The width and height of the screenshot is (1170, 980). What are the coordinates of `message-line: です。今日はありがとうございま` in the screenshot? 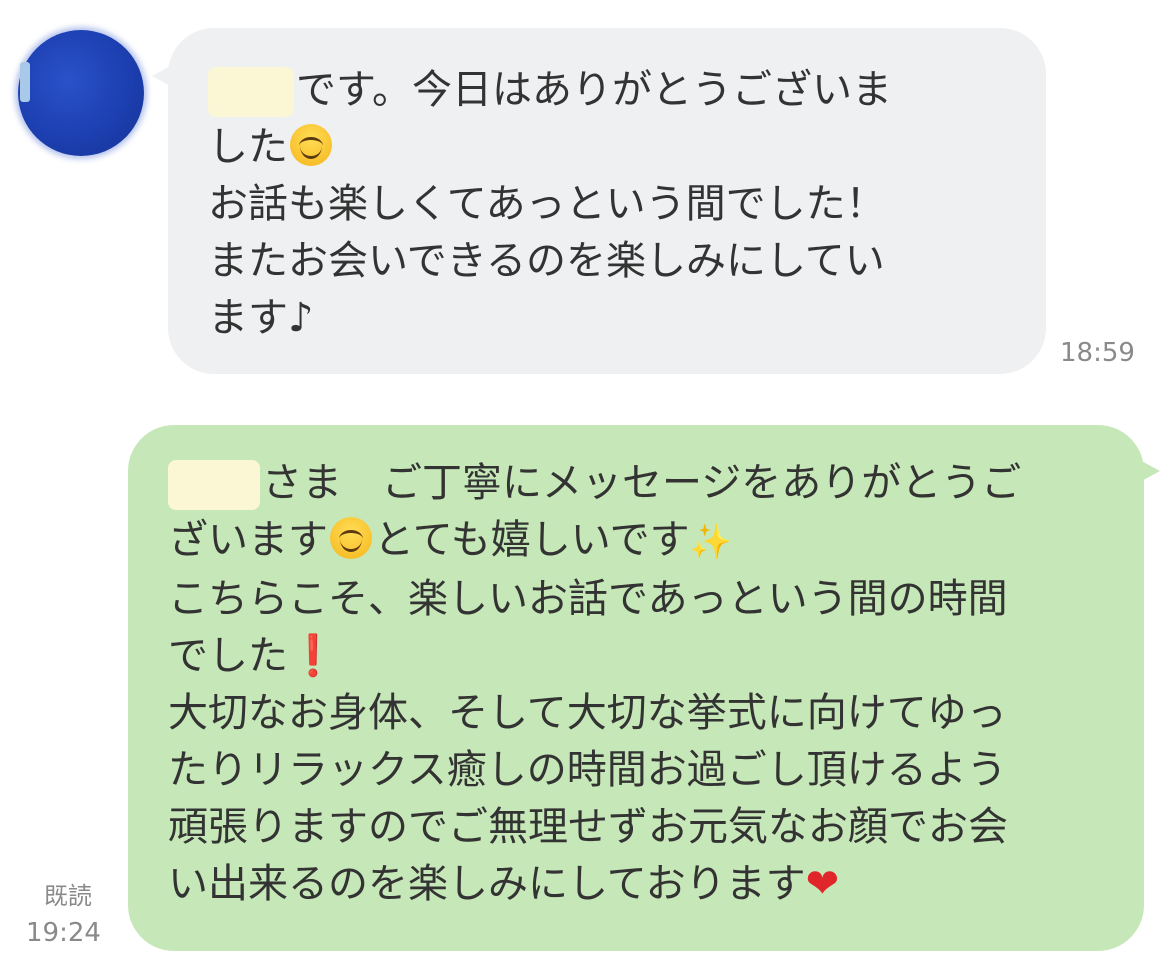 It's located at (607, 90).